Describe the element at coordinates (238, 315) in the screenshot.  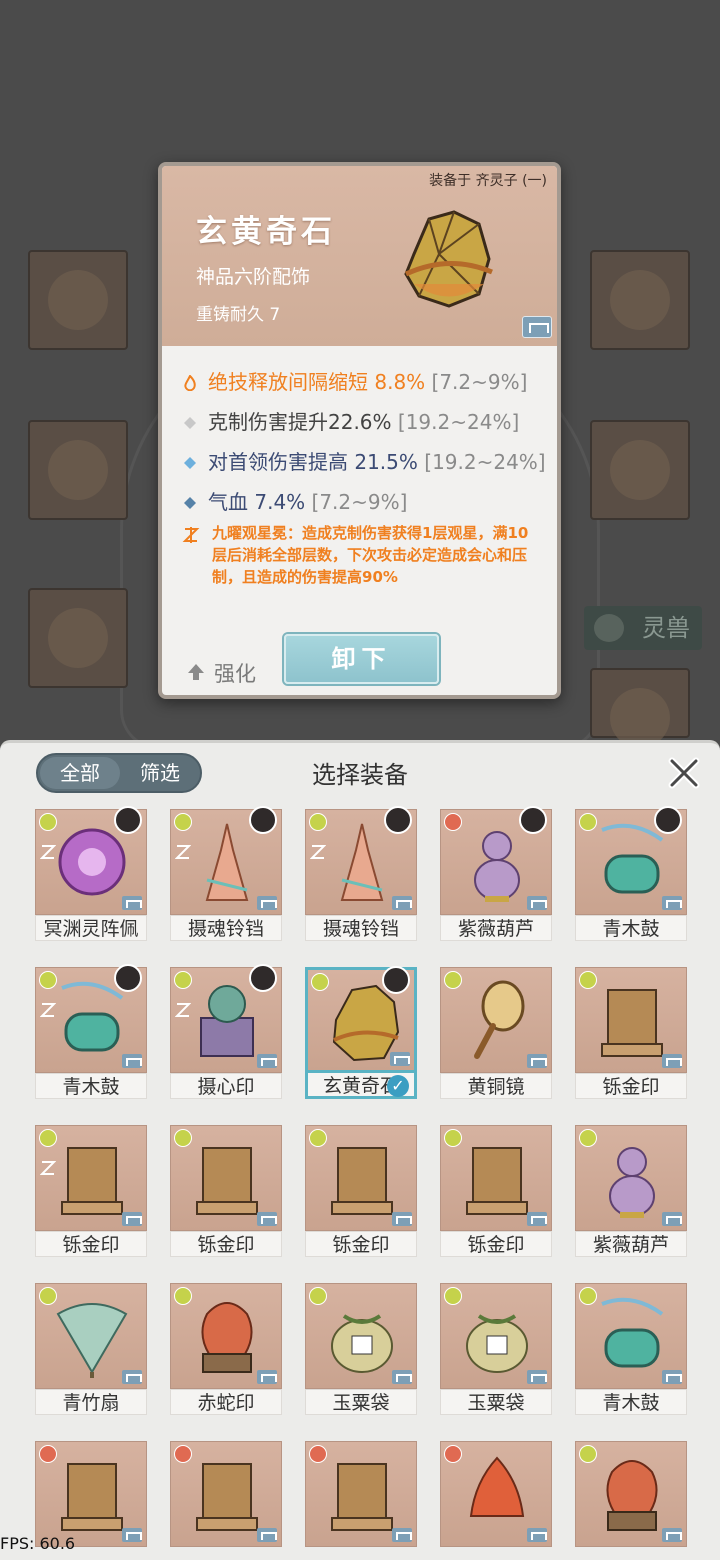
I see `recast-durability: 重铸耐久 7` at that location.